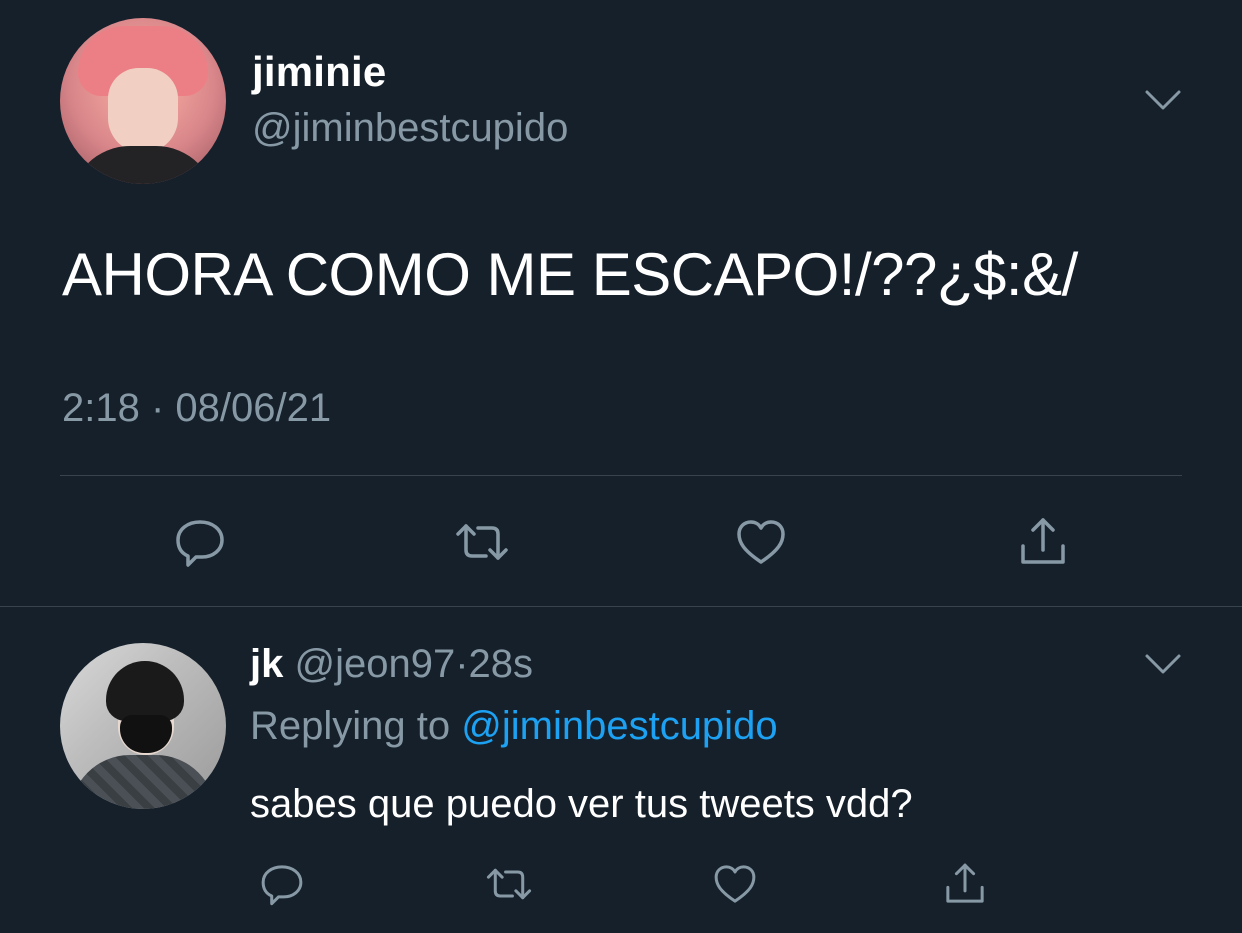  What do you see at coordinates (501, 664) in the screenshot?
I see `tweet-time: 28s` at bounding box center [501, 664].